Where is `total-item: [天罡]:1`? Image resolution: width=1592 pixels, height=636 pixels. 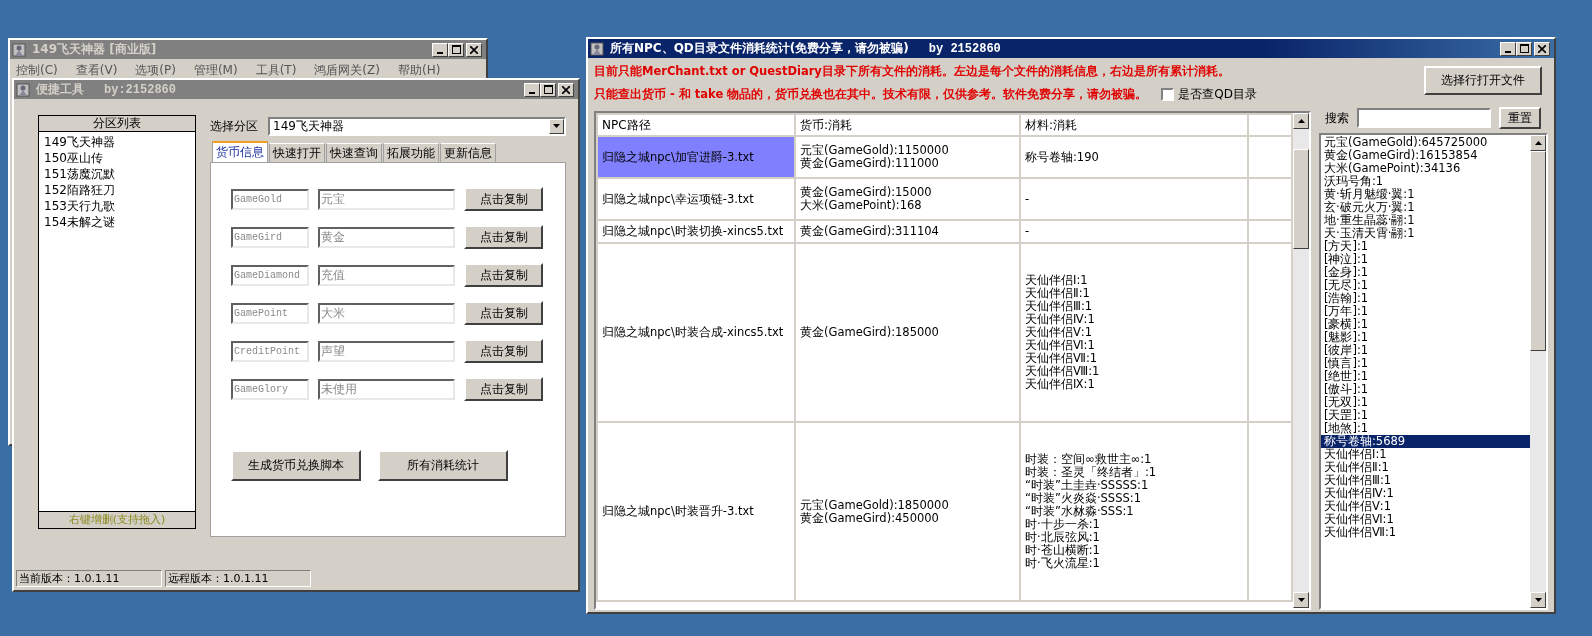
total-item: [天罡]:1 is located at coordinates (1425, 415).